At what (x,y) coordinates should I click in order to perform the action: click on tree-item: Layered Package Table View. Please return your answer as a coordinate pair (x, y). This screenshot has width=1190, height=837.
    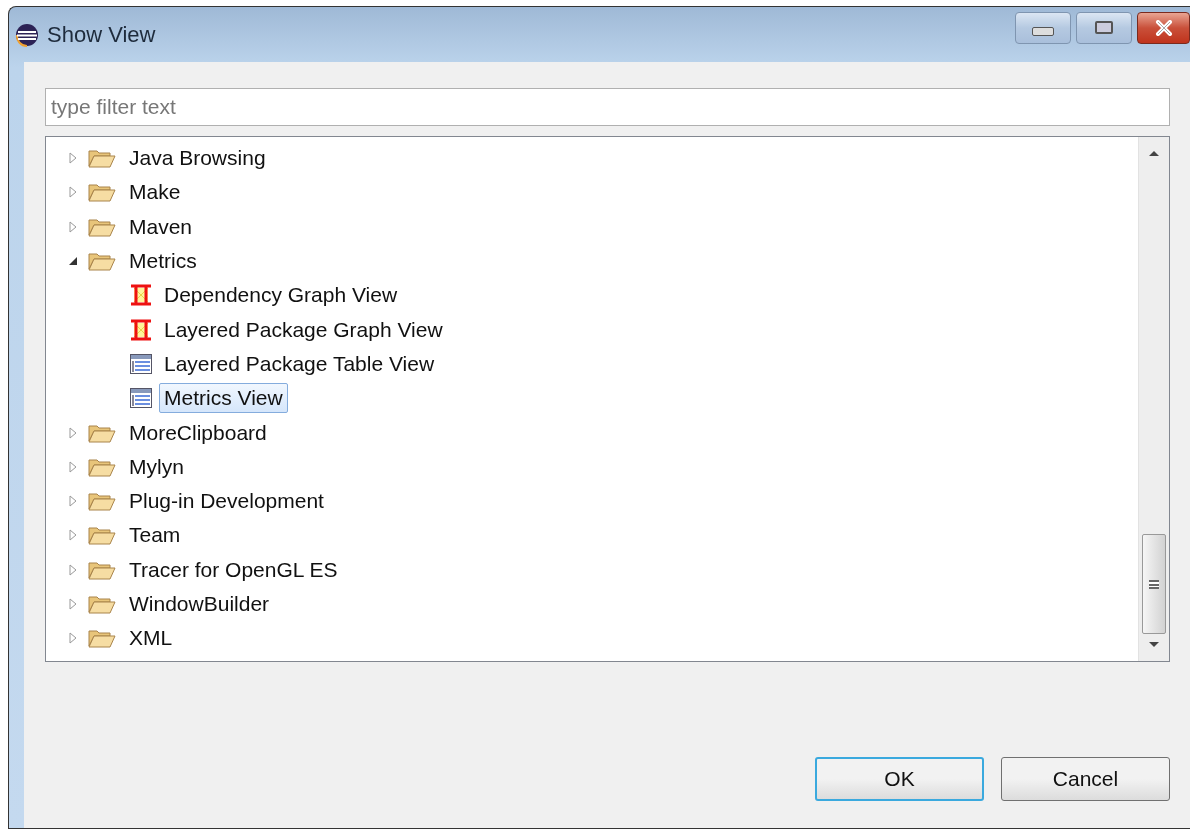
    Looking at the image, I should click on (299, 363).